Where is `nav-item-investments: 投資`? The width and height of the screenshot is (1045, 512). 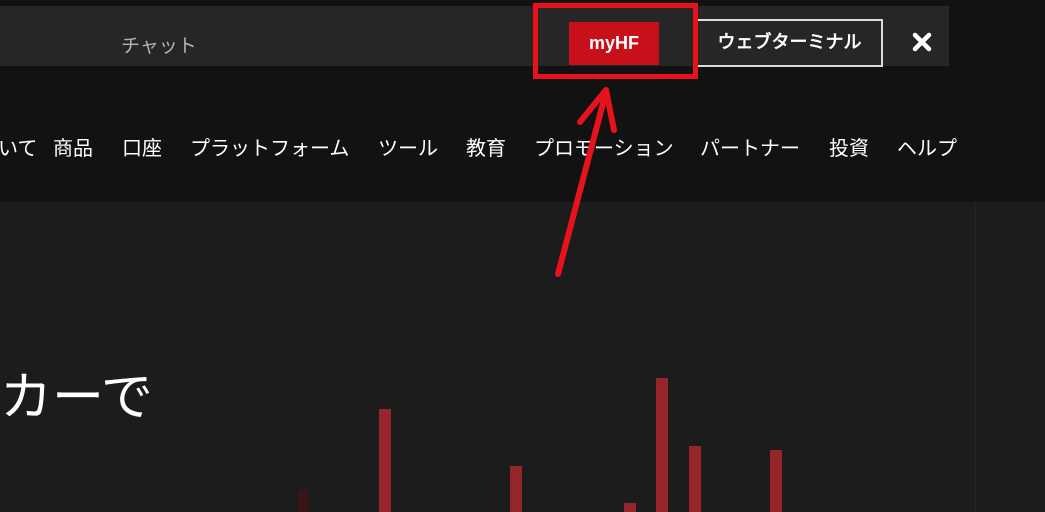 nav-item-investments: 投資 is located at coordinates (849, 148).